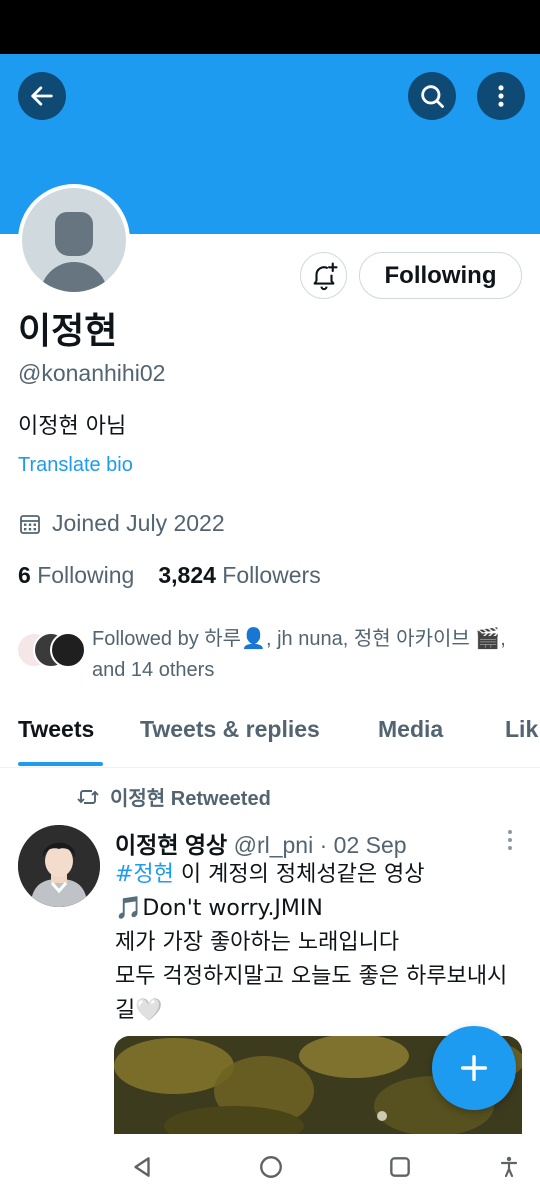  What do you see at coordinates (68, 650) in the screenshot?
I see `avatar` at bounding box center [68, 650].